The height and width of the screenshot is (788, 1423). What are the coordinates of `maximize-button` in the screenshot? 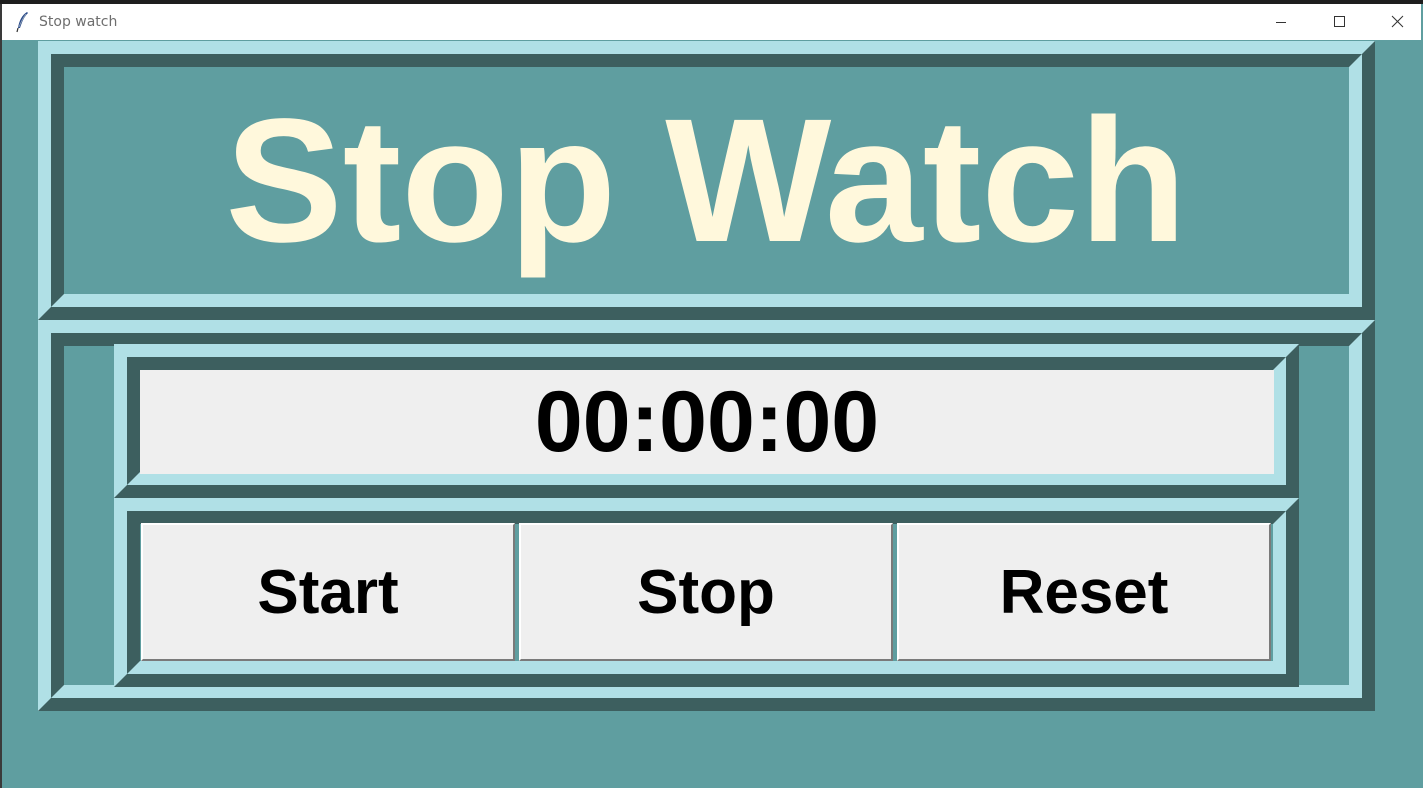 It's located at (1339, 22).